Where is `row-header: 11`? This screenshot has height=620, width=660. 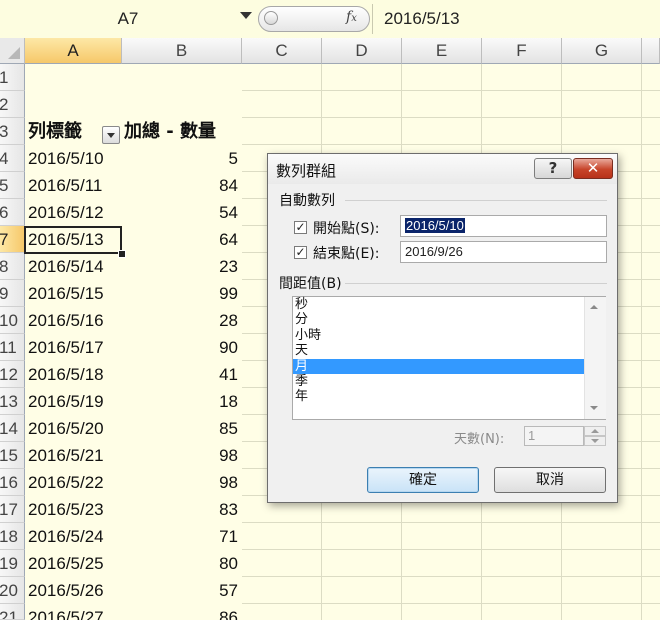 row-header: 11 is located at coordinates (12, 347).